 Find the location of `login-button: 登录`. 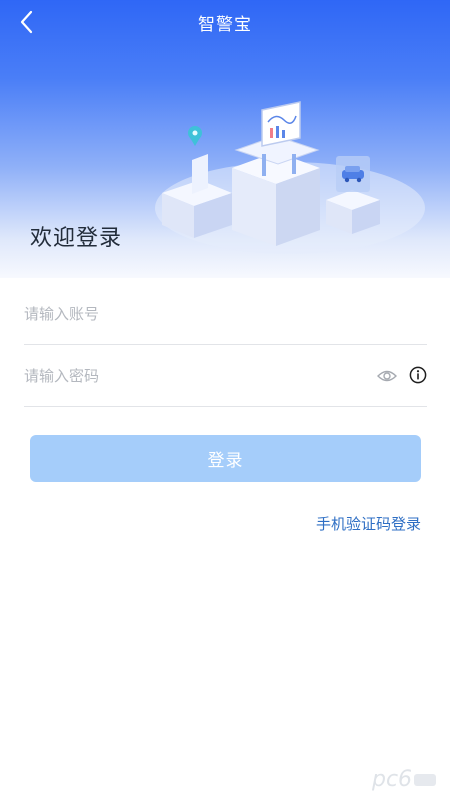

login-button: 登录 is located at coordinates (225, 458).